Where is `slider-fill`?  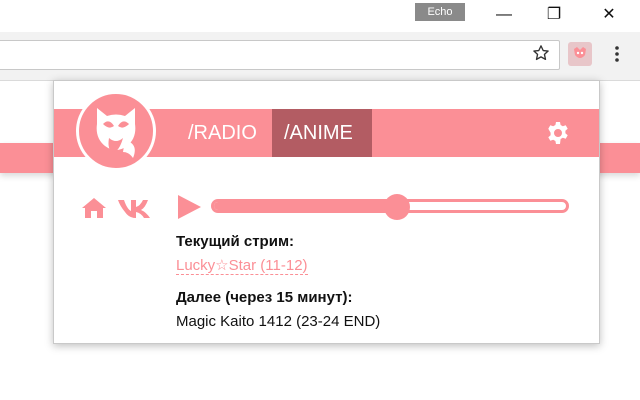 slider-fill is located at coordinates (306, 206).